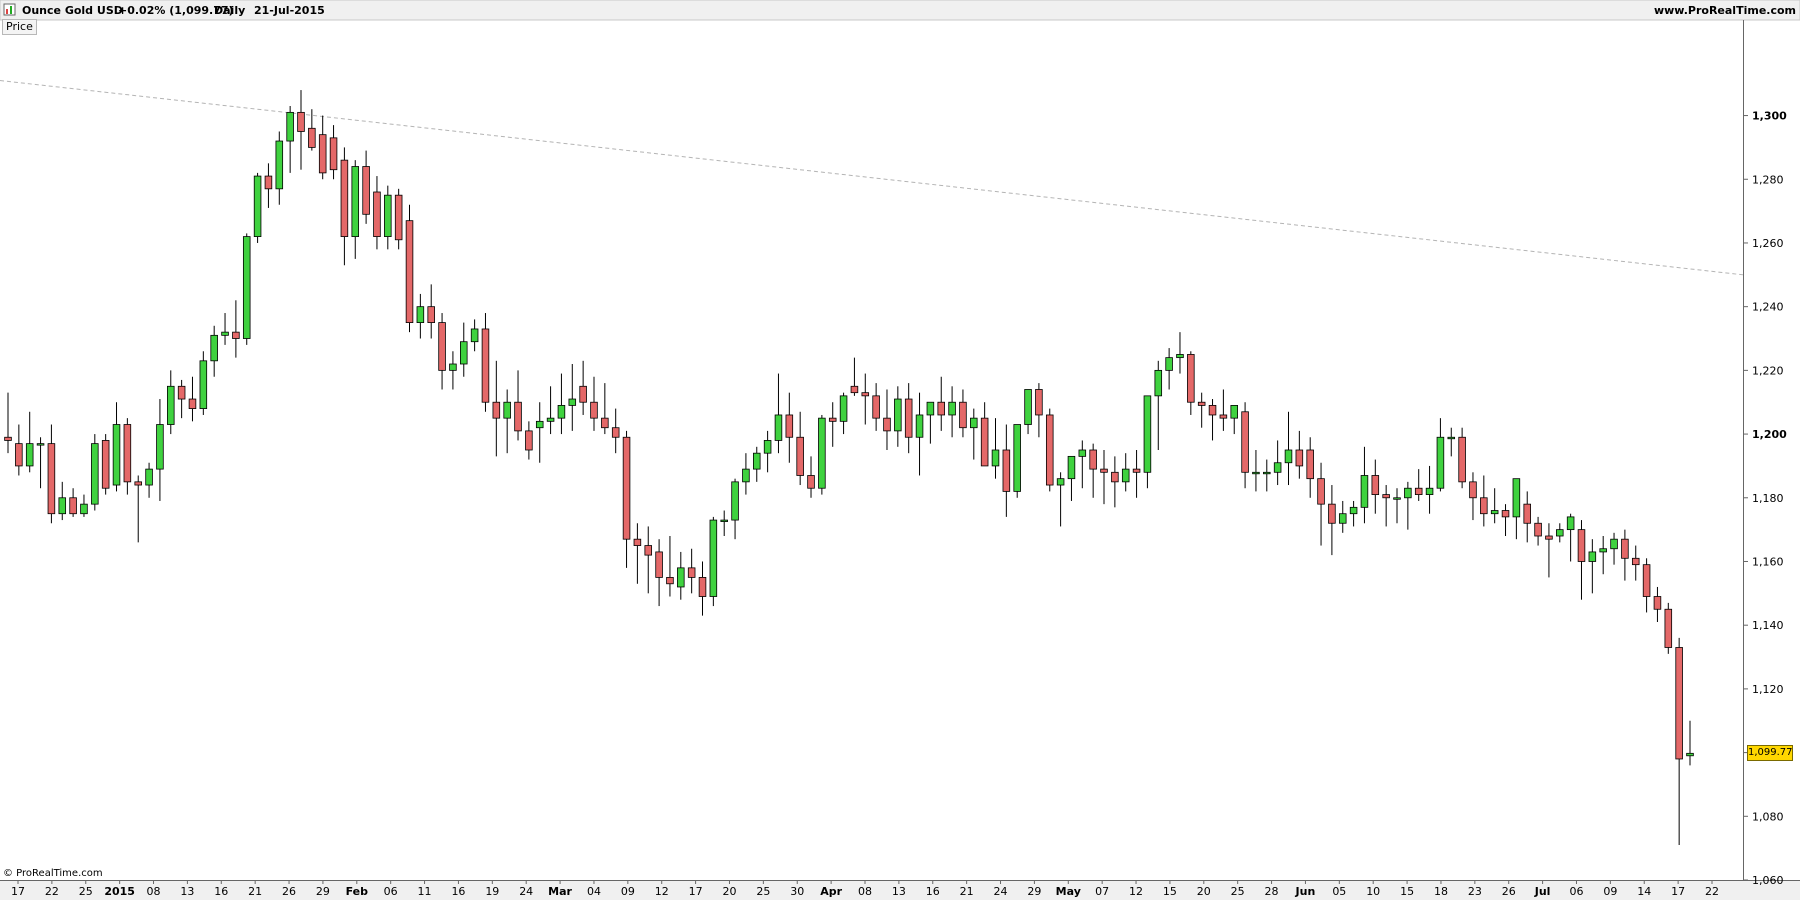 Image resolution: width=1800 pixels, height=900 pixels. What do you see at coordinates (1768, 498) in the screenshot?
I see `price-tick-label: 1,180` at bounding box center [1768, 498].